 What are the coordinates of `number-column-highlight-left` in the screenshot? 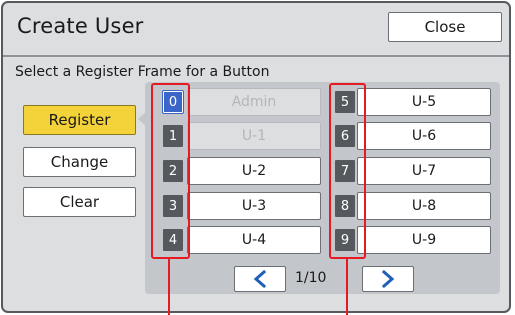 It's located at (170, 171).